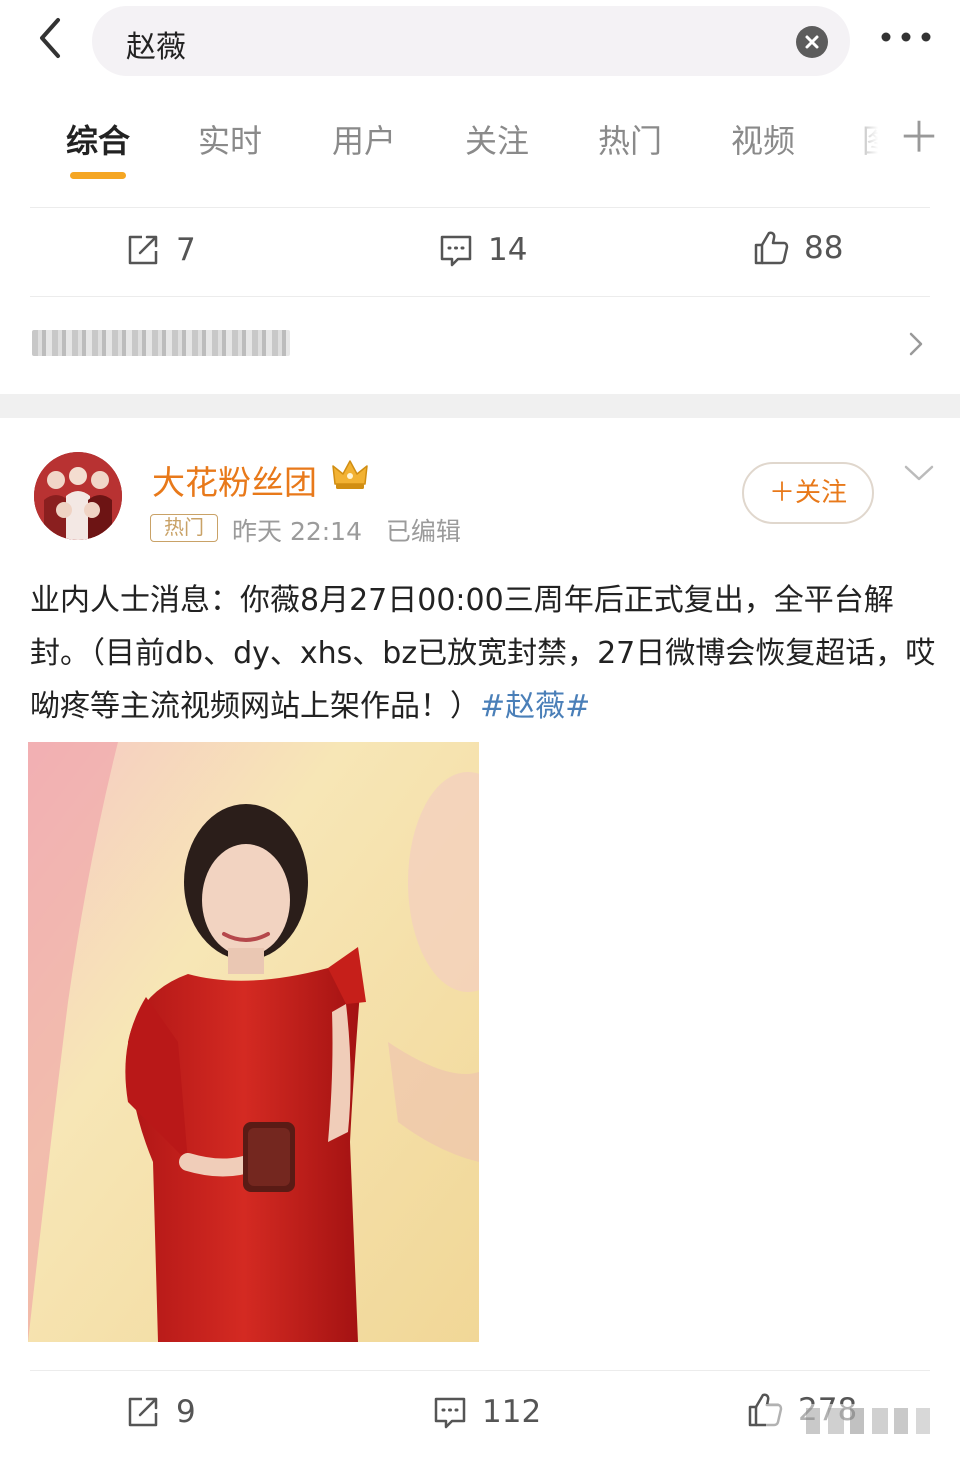  Describe the element at coordinates (497, 139) in the screenshot. I see `tab-following: 关注` at that location.